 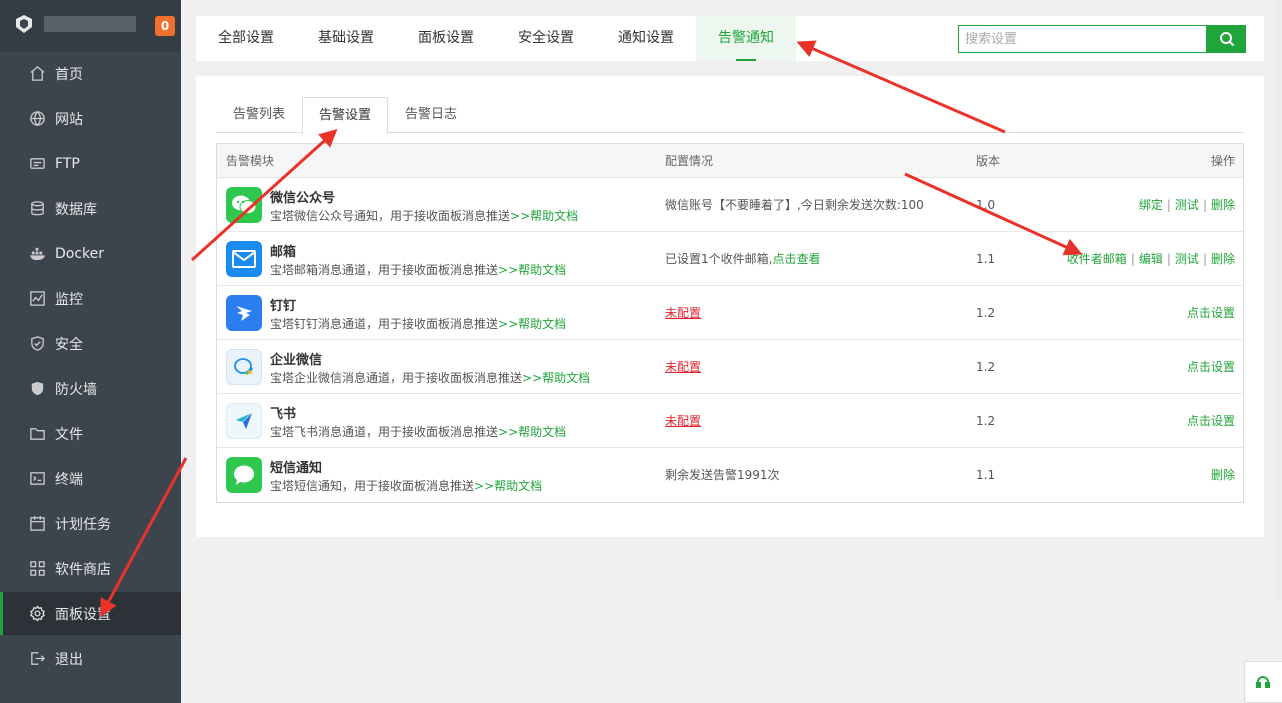 What do you see at coordinates (90, 253) in the screenshot?
I see `sidebar-item-docker: Docker` at bounding box center [90, 253].